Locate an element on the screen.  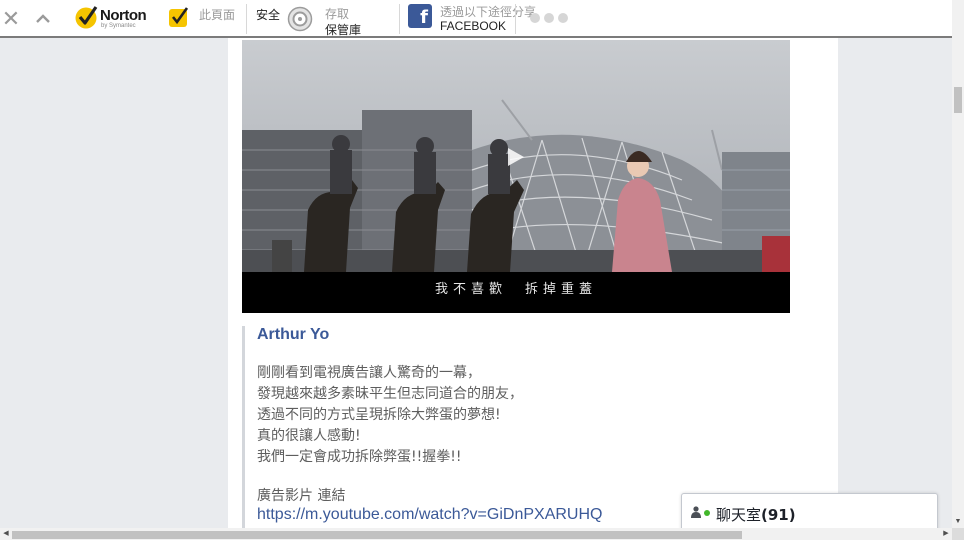
message-line: 我們一定會成功拆除弊蛋!!握拳!! is located at coordinates (359, 457).